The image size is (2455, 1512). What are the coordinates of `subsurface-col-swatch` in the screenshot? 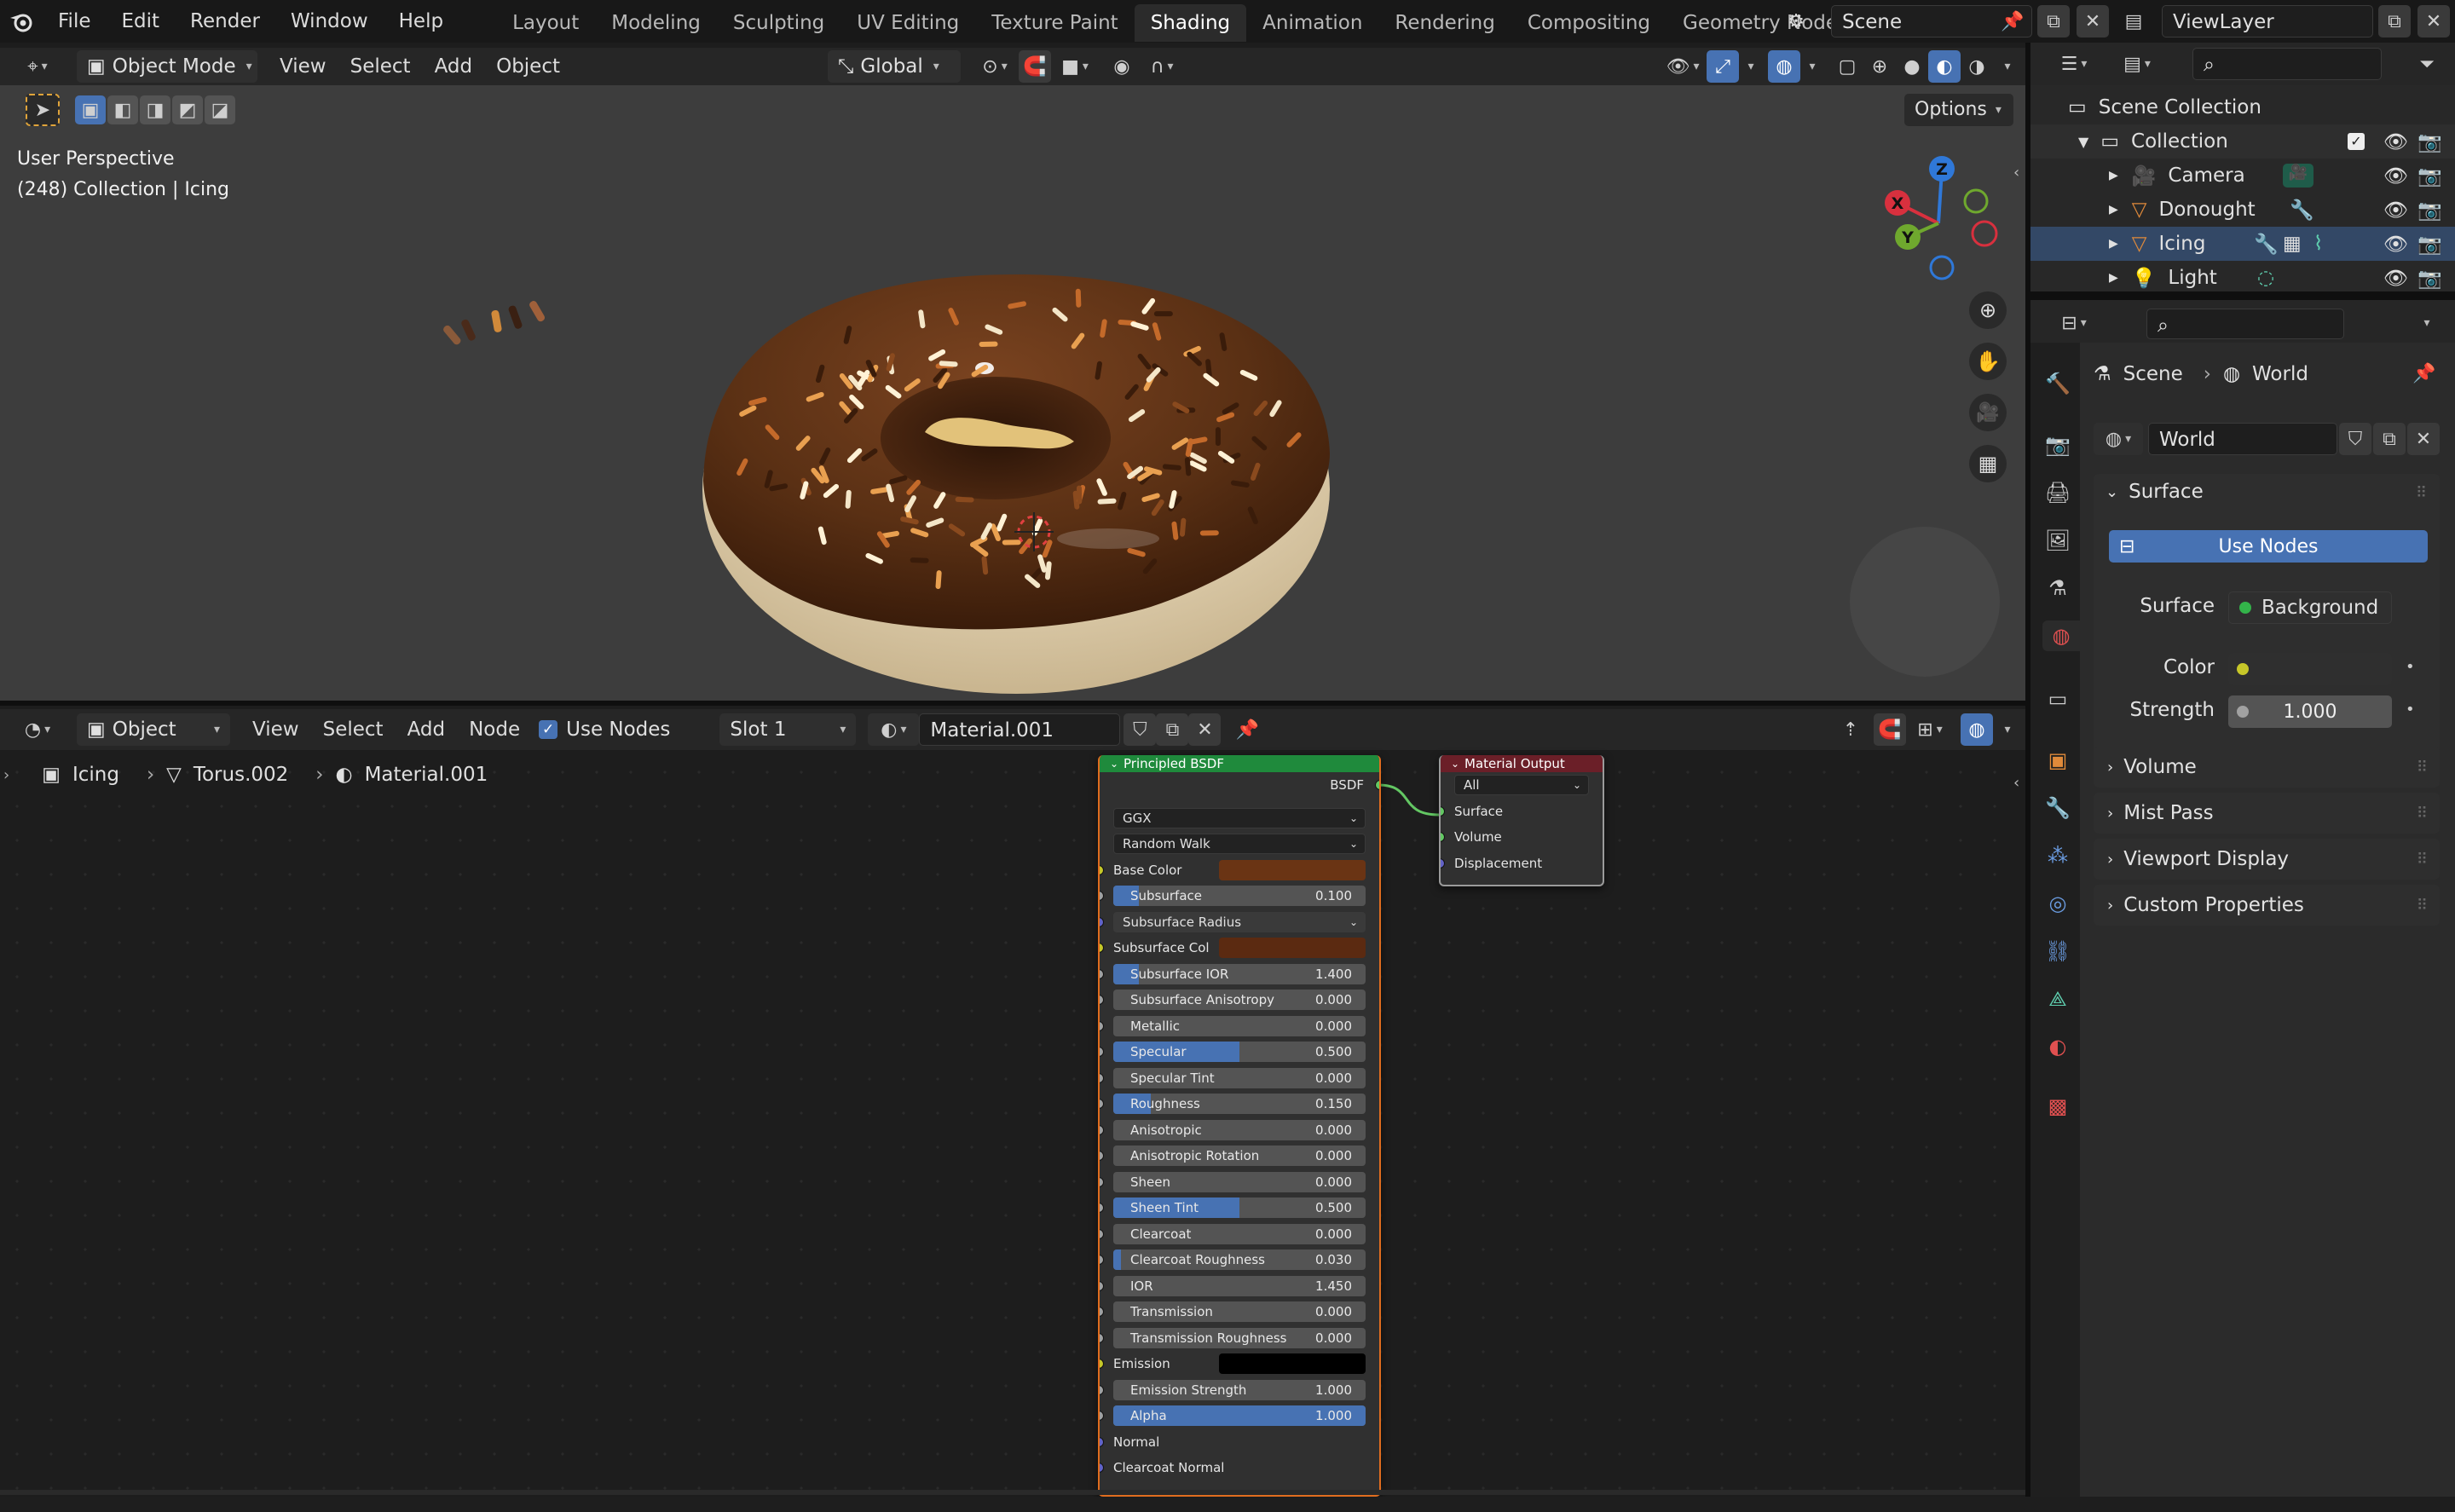 It's located at (1292, 948).